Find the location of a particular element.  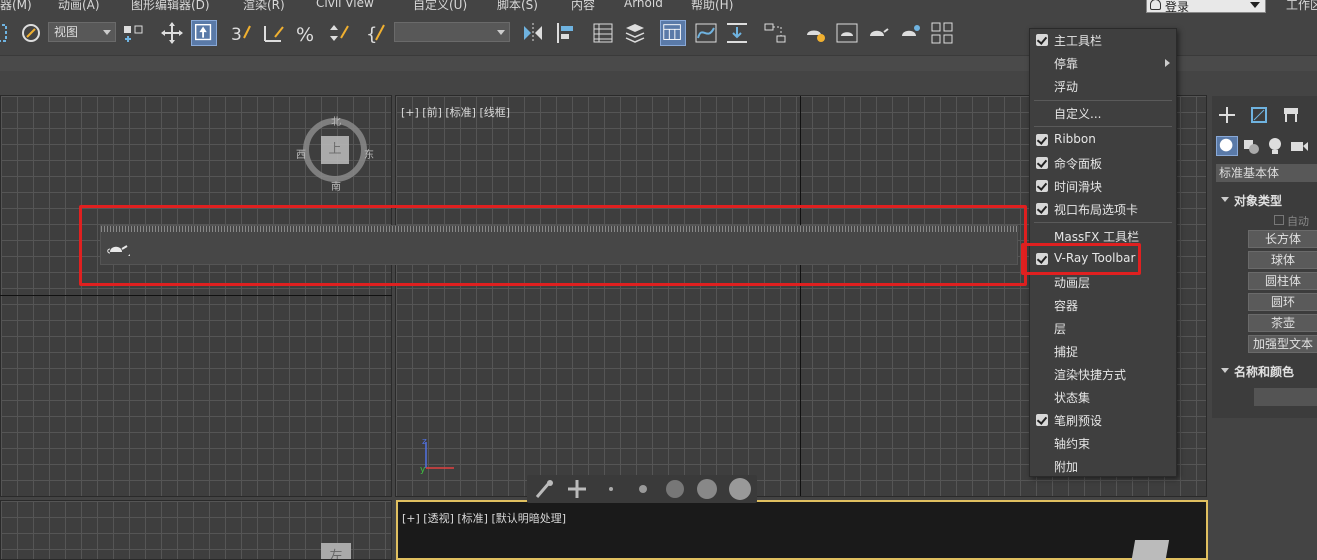

percent-snap-icon: % is located at coordinates (307, 33).